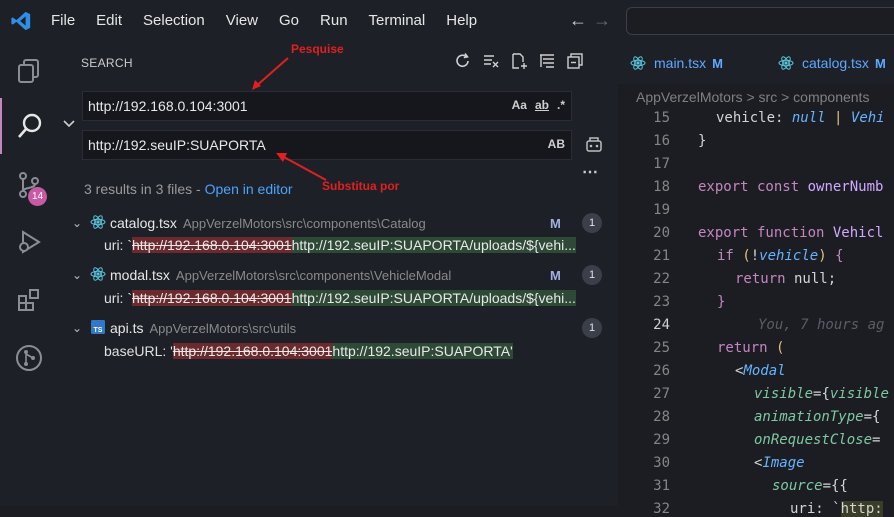 This screenshot has height=517, width=894. What do you see at coordinates (661, 164) in the screenshot?
I see `line-number: 17` at bounding box center [661, 164].